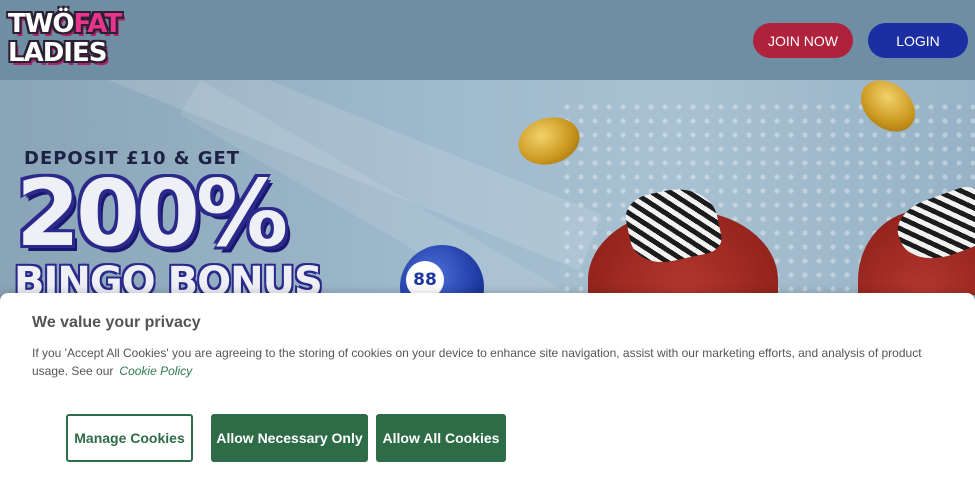  What do you see at coordinates (425, 278) in the screenshot?
I see `bingo-ball-number: 88` at bounding box center [425, 278].